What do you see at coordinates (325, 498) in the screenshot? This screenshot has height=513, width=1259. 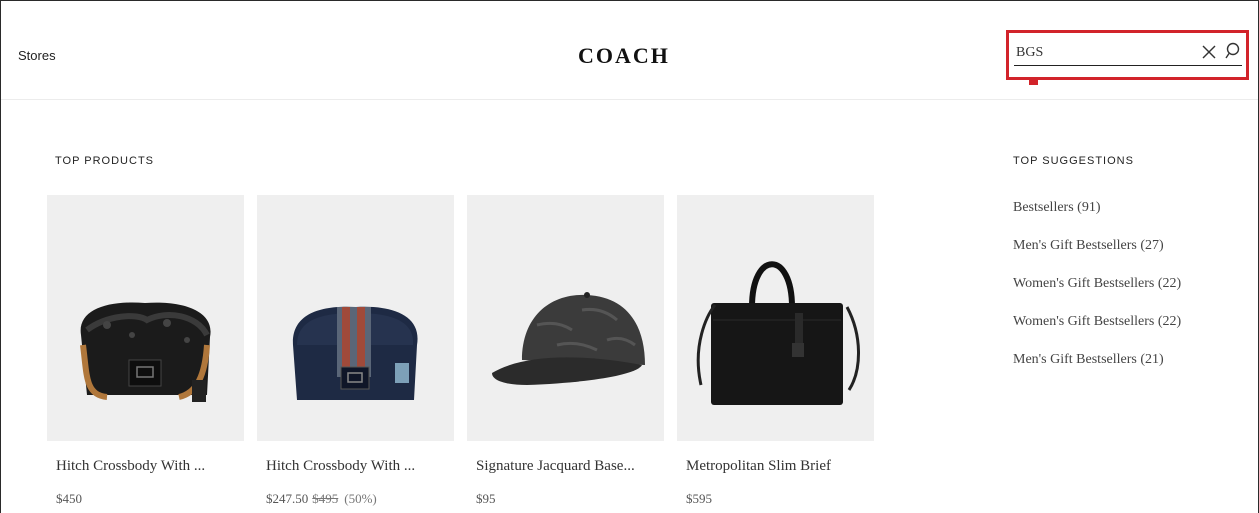 I see `original-price: $495` at bounding box center [325, 498].